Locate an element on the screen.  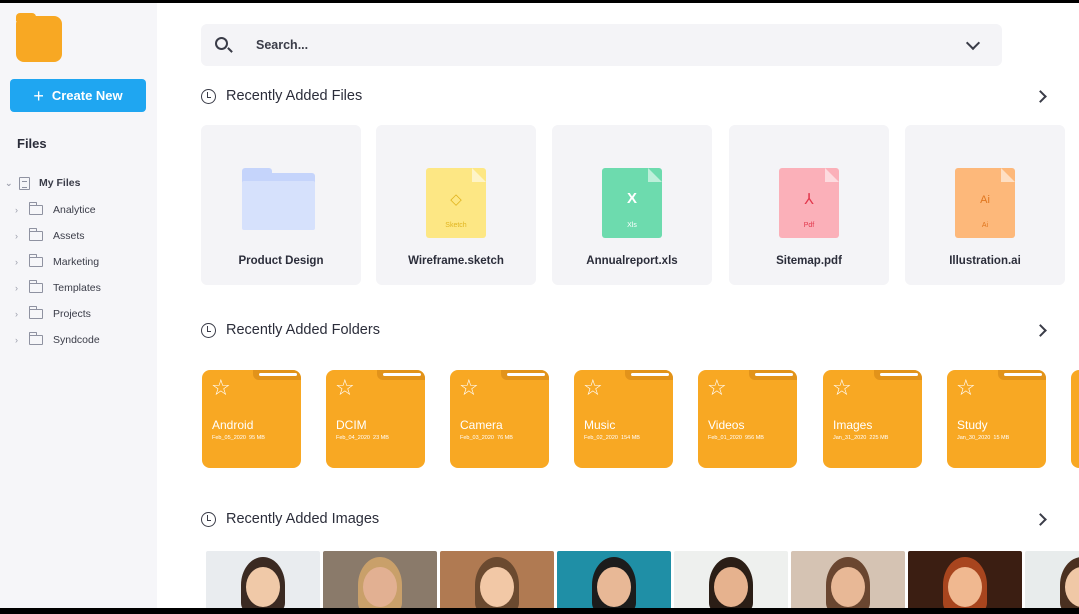
tree-item-label: Marketing is located at coordinates (76, 262).